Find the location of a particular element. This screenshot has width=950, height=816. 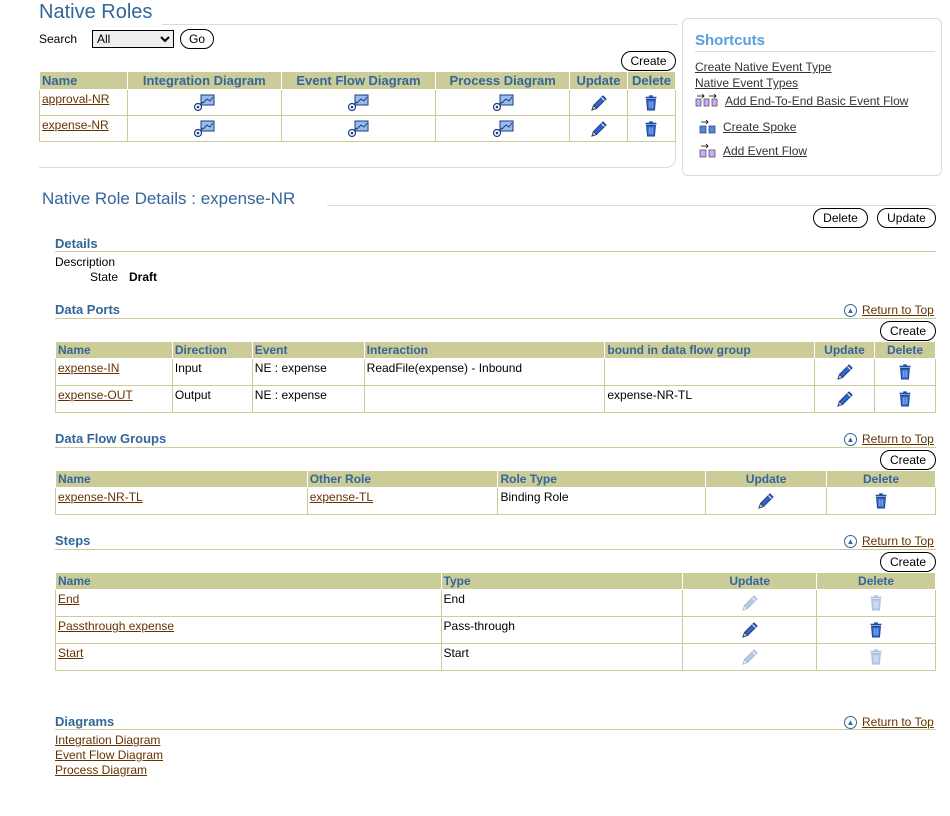

shortcut-add-end-to-end-flow: Add End-To-End Basic Event Flow is located at coordinates (801, 101).